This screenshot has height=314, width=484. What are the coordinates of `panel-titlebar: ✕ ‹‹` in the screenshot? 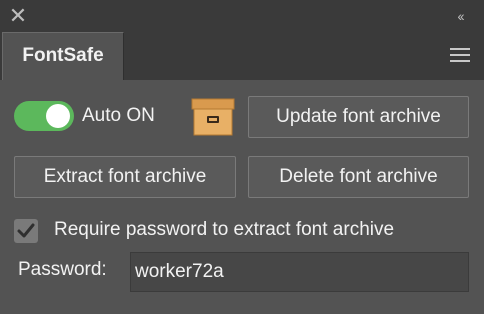 It's located at (242, 16).